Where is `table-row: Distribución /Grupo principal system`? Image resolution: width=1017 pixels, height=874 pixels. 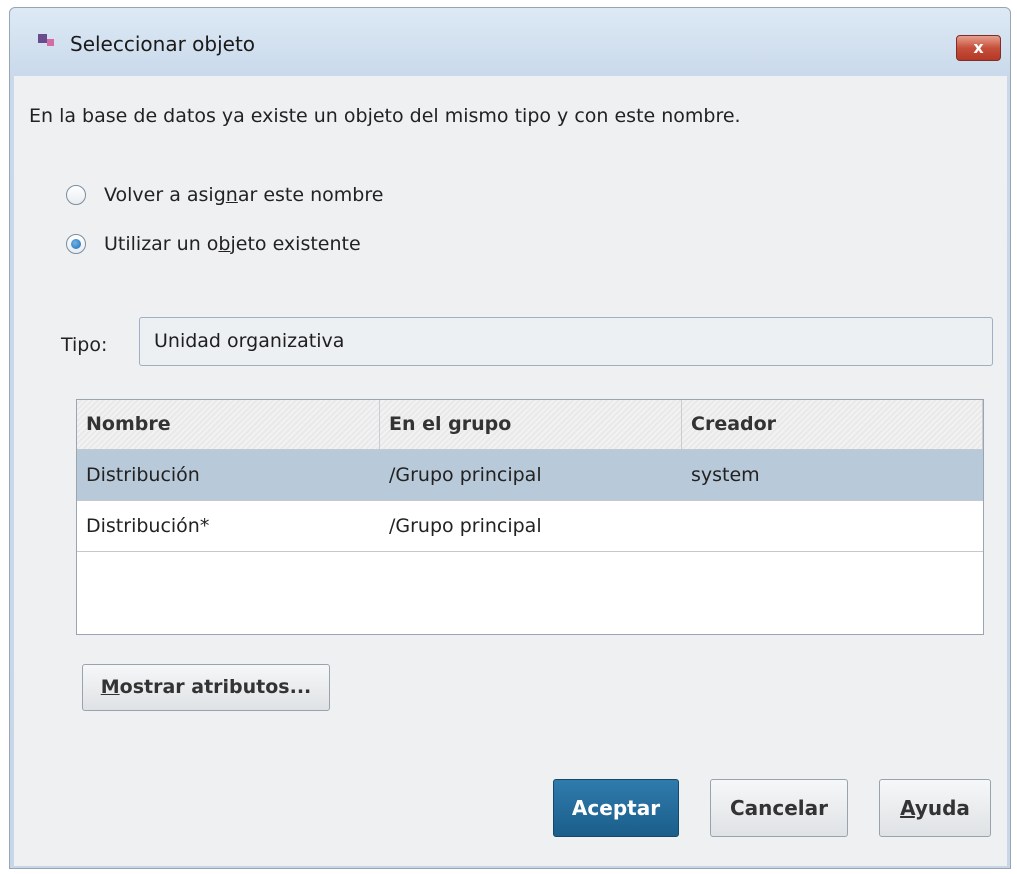
table-row: Distribución /Grupo principal system is located at coordinates (530, 475).